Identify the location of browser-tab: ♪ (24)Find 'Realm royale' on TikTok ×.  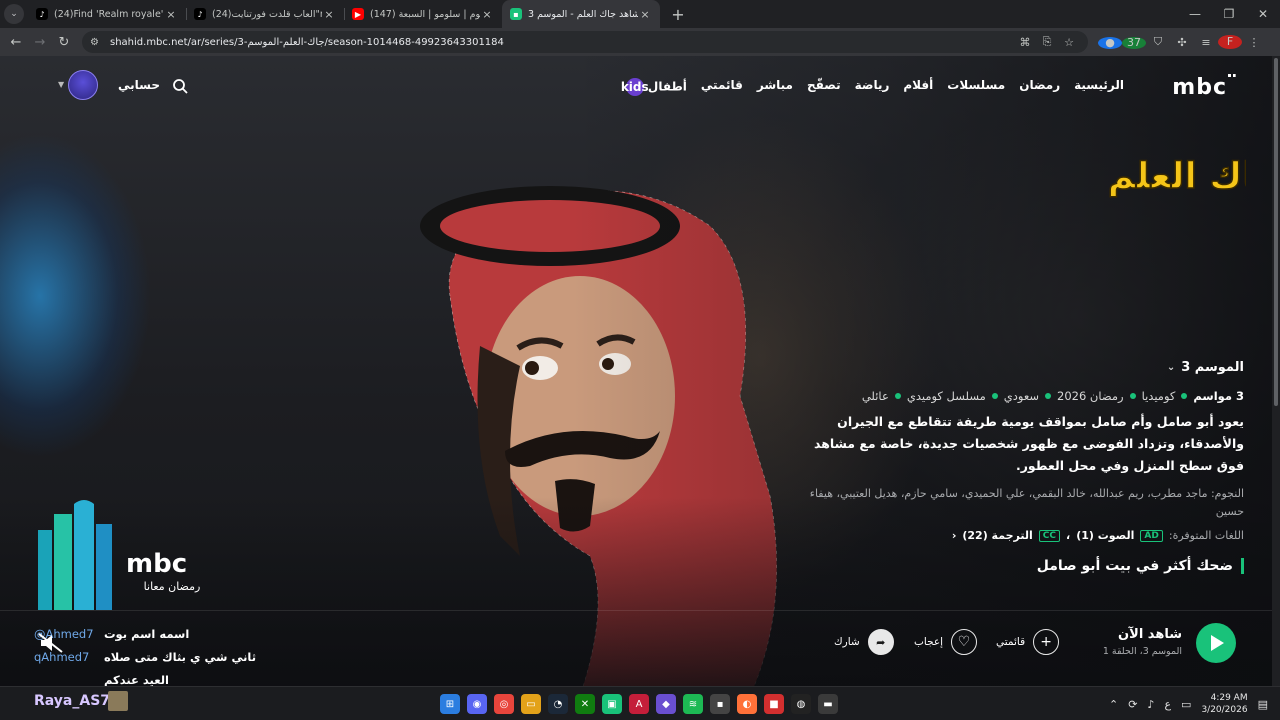
(107, 14).